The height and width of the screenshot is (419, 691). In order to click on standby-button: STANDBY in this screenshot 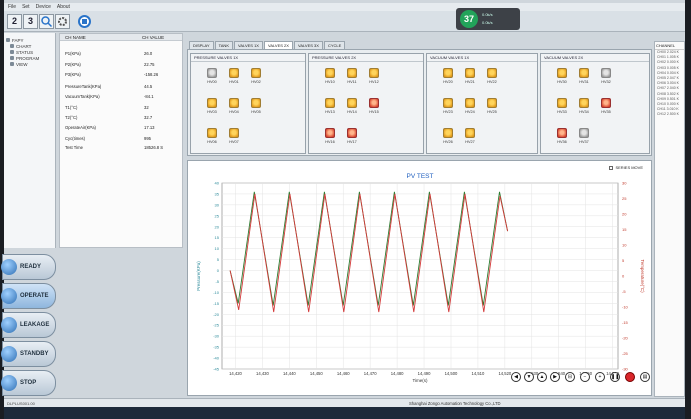, I will do `click(28, 354)`.